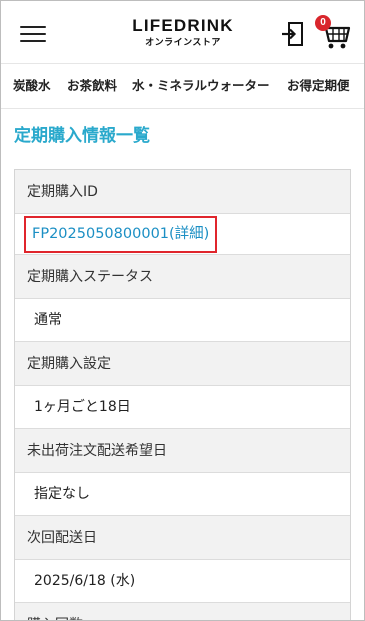 Image resolution: width=365 pixels, height=621 pixels. Describe the element at coordinates (201, 86) in the screenshot. I see `category-mineral-water: 水・ミネラルウォーター` at that location.